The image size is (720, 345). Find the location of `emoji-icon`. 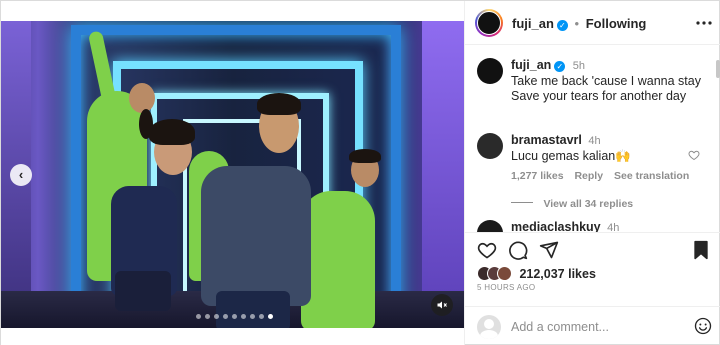

emoji-icon is located at coordinates (703, 326).